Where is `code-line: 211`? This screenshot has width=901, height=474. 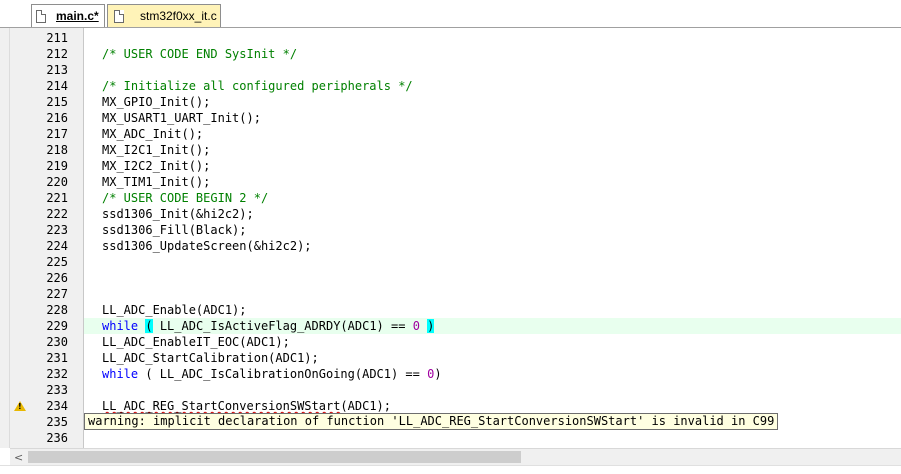 code-line: 211 is located at coordinates (450, 38).